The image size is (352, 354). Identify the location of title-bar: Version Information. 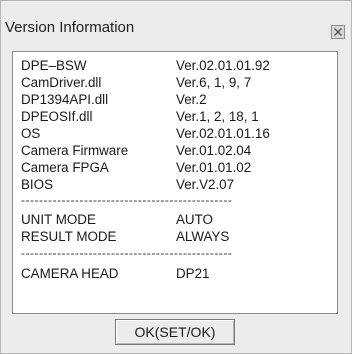
(176, 23).